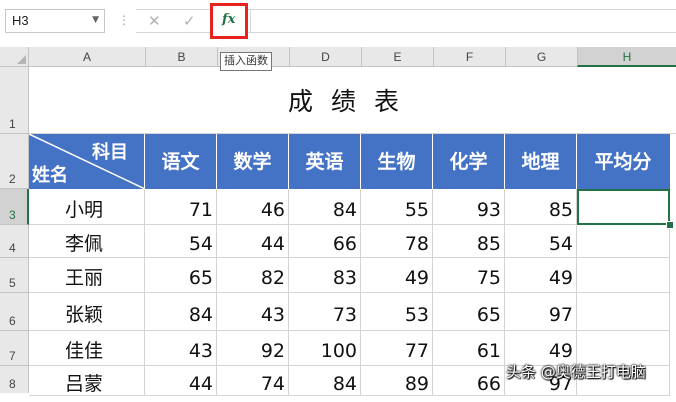 The image size is (676, 402). What do you see at coordinates (253, 161) in the screenshot?
I see `header-cell: 数学` at bounding box center [253, 161].